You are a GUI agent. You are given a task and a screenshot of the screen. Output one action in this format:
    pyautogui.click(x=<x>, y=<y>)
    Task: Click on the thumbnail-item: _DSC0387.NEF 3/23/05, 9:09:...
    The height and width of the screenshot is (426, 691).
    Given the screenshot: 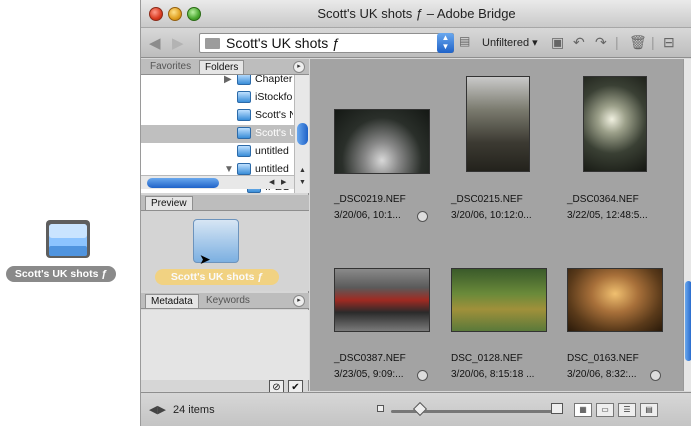 What is the action you would take?
    pyautogui.click(x=390, y=310)
    